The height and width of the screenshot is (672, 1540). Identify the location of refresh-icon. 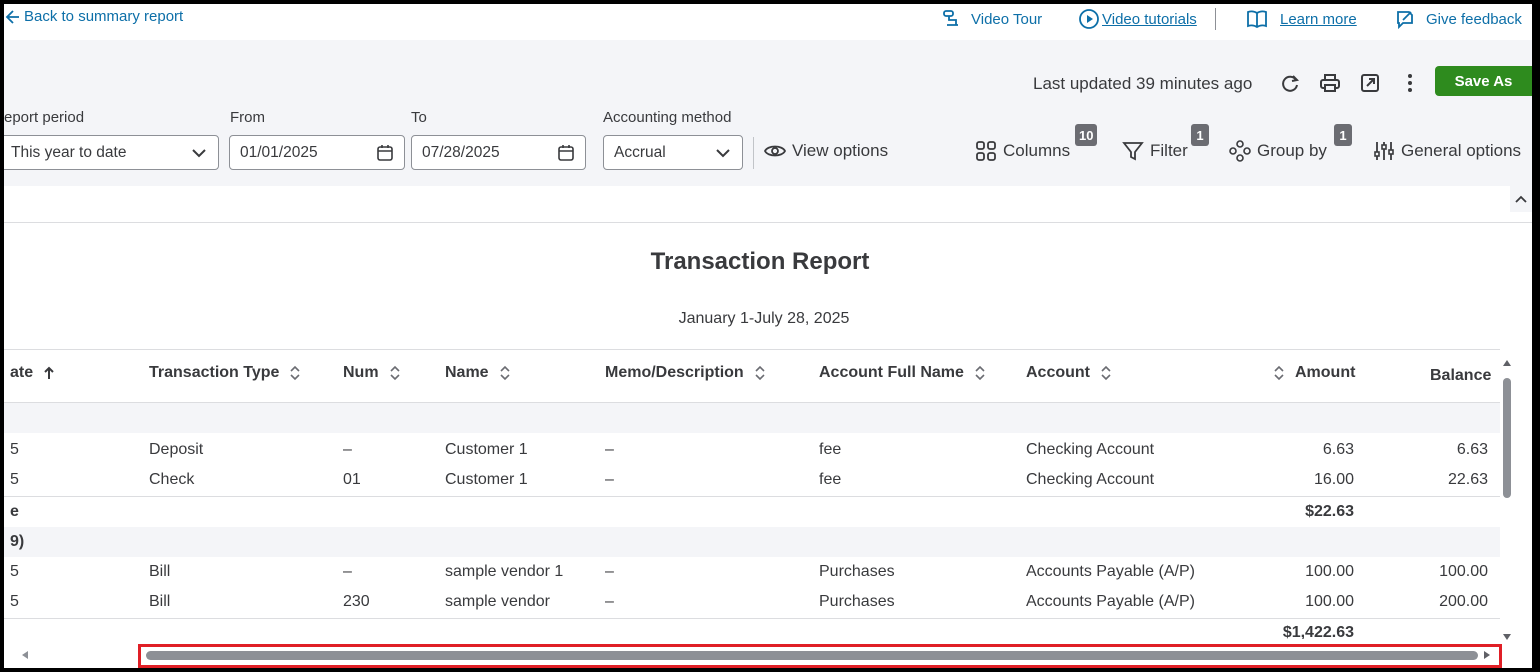
(1291, 83).